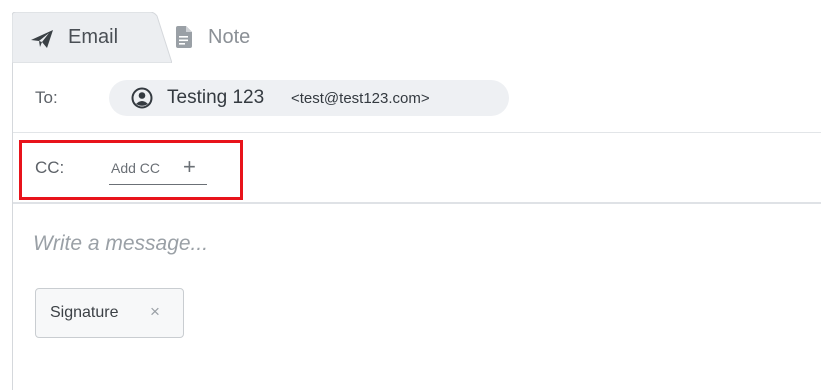 The height and width of the screenshot is (390, 821). I want to click on tab-note: Note, so click(232, 37).